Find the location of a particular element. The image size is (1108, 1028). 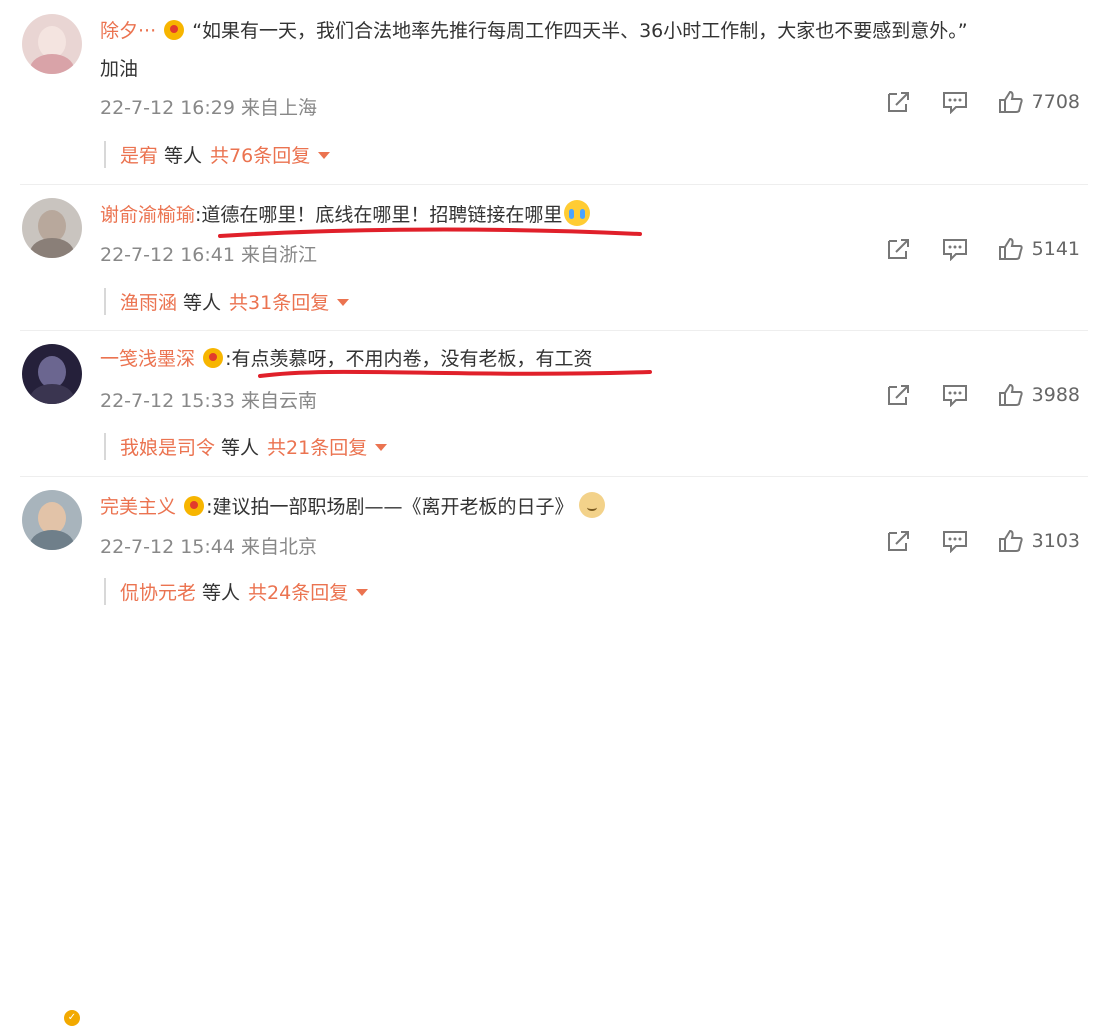

doge-emoji-icon is located at coordinates (592, 505).